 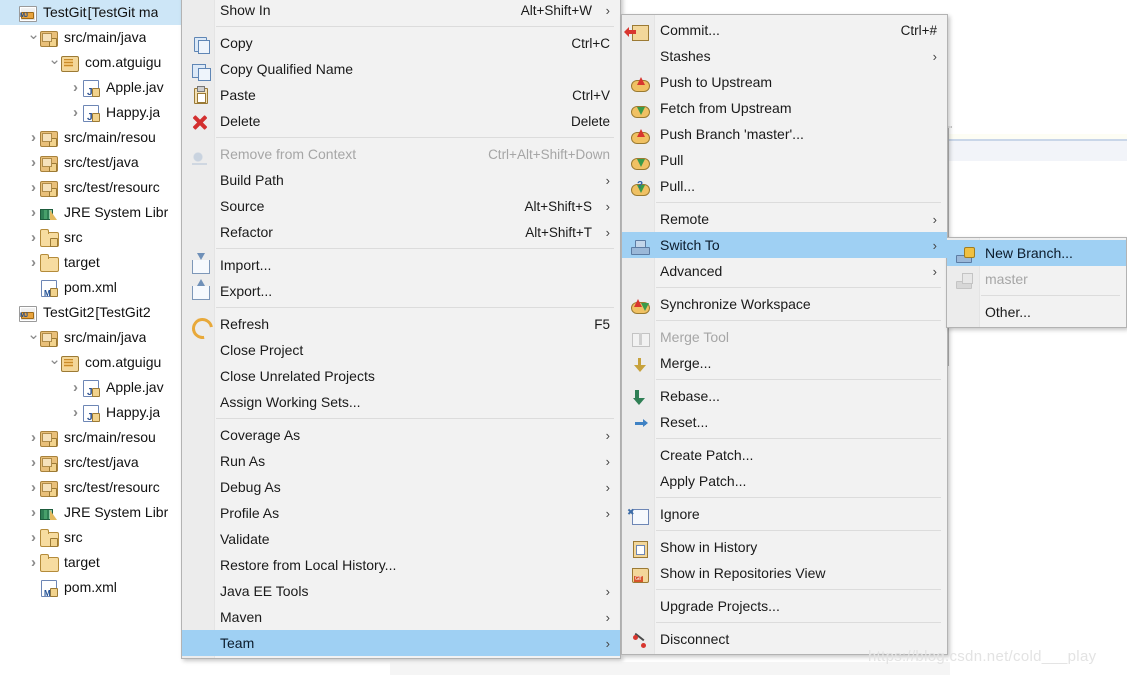 I want to click on menu-item-push-to-upstream: Push to Upstream, so click(x=784, y=82).